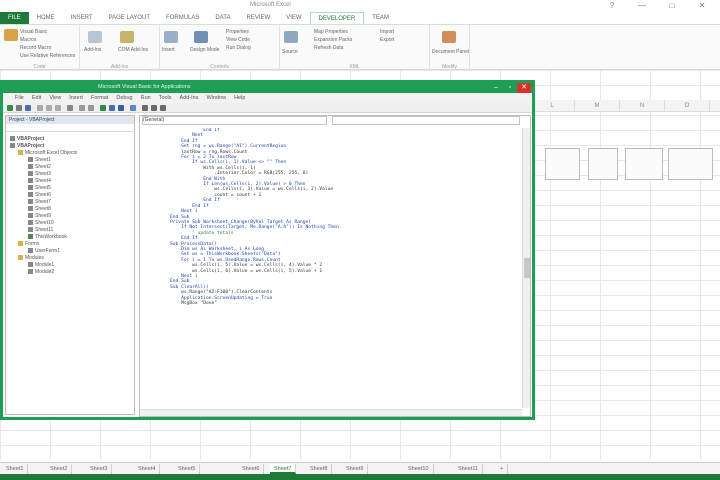  What do you see at coordinates (28, 244) in the screenshot?
I see `tree-node: Forms` at bounding box center [28, 244].